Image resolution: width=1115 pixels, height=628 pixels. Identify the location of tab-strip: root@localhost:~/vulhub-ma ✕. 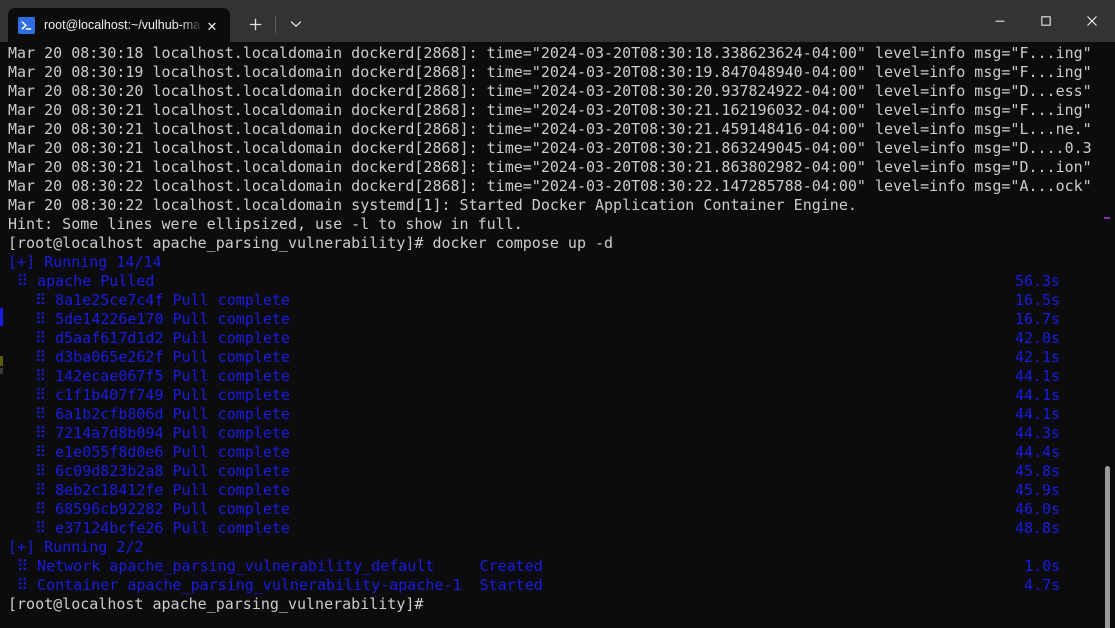
(156, 21).